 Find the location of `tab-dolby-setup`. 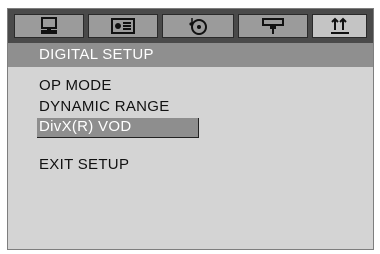

tab-dolby-setup is located at coordinates (198, 26).